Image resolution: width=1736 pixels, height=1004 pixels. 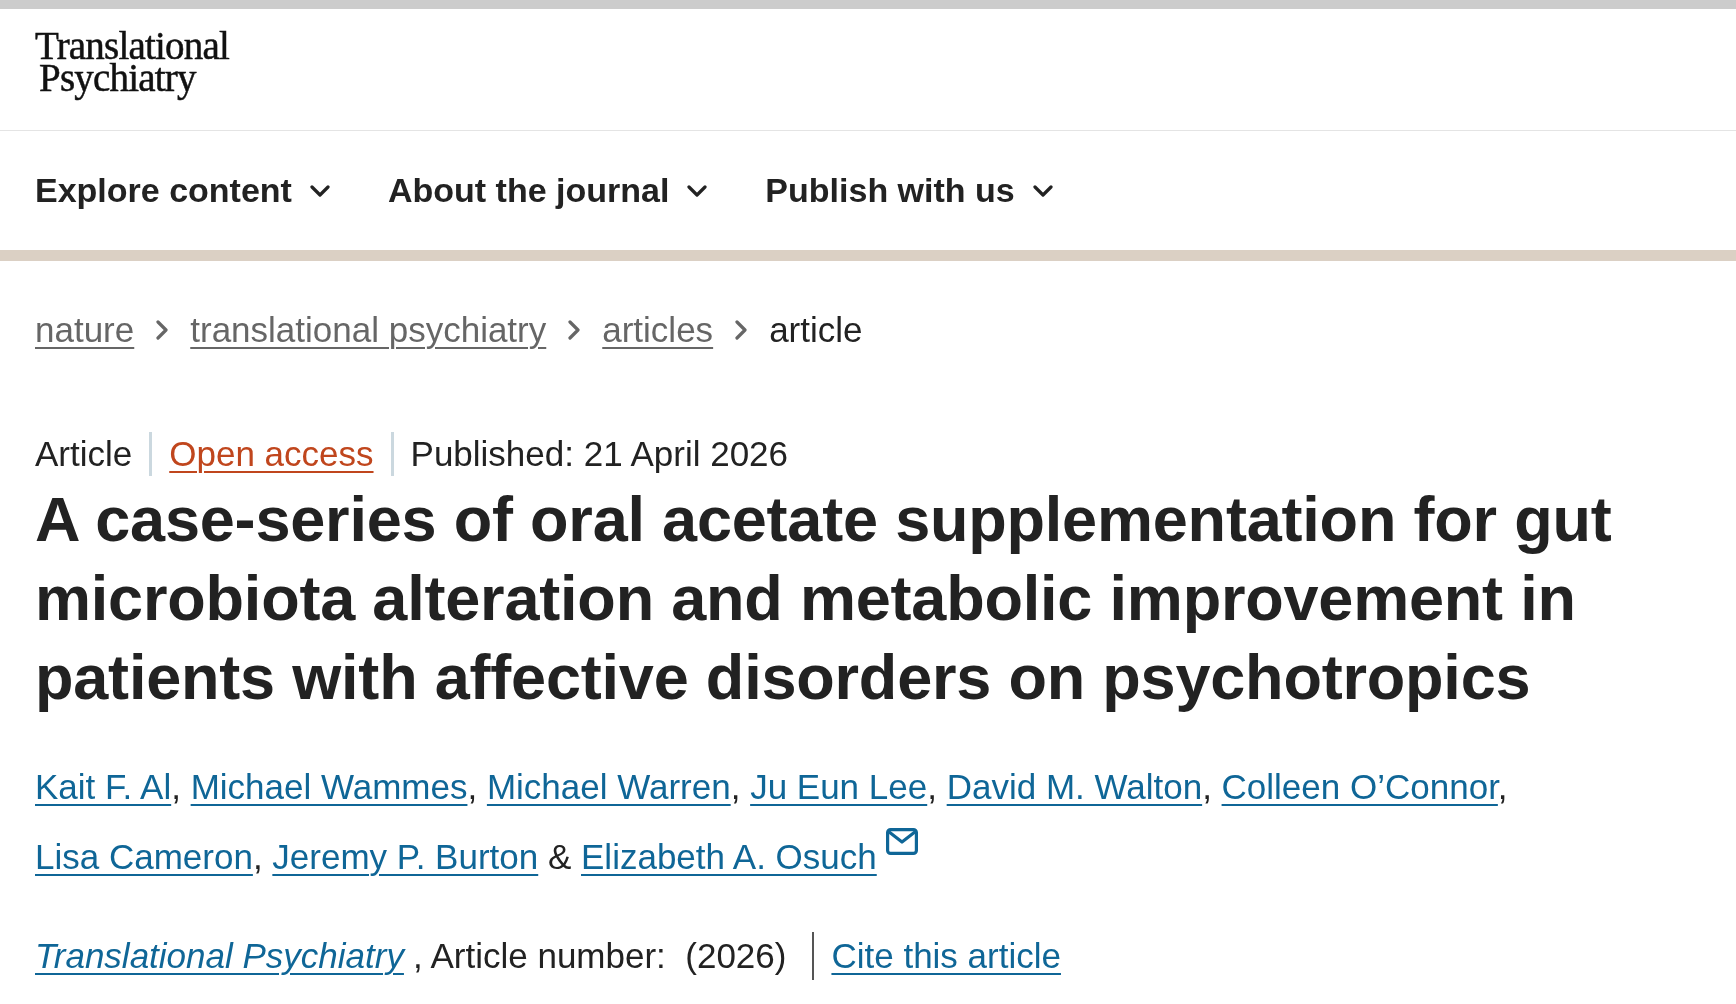 I want to click on author-link: Ju Eun Lee, so click(x=839, y=786).